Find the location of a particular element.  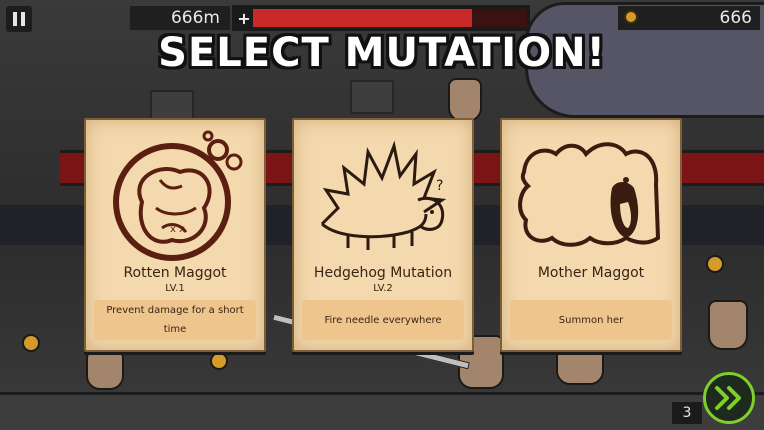

coin-count: 666 is located at coordinates (735, 18).